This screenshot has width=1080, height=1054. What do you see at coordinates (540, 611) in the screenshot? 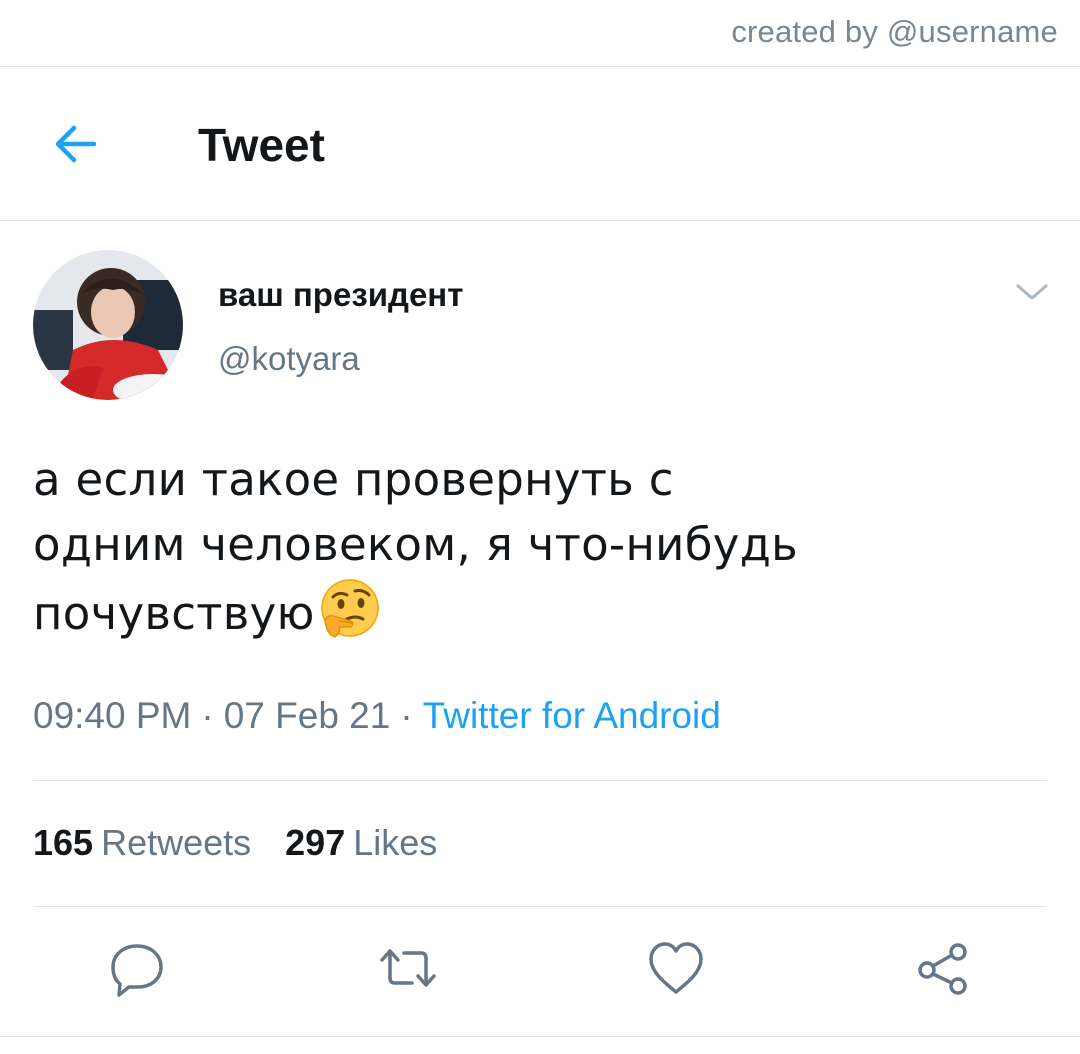
I see `tweet-line-last: почувствую` at bounding box center [540, 611].